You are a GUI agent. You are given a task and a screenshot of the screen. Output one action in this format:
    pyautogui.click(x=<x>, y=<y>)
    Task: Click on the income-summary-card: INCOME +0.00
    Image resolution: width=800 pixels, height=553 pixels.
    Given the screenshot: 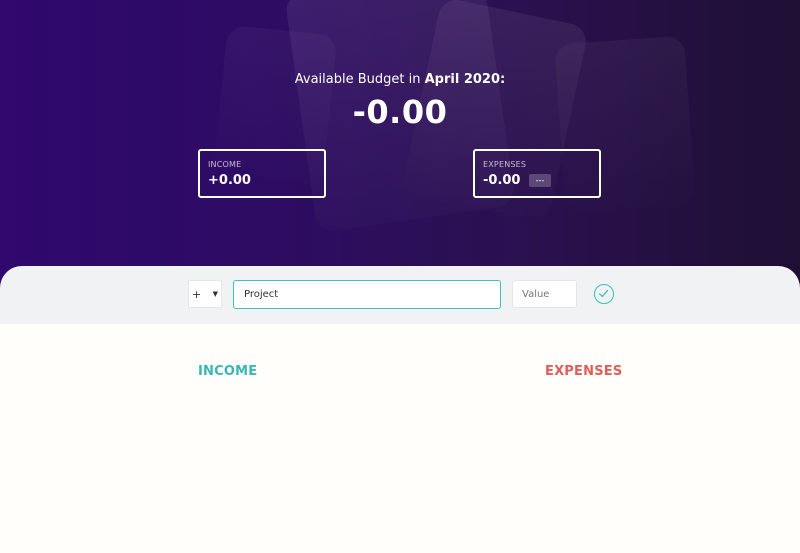 What is the action you would take?
    pyautogui.click(x=262, y=173)
    